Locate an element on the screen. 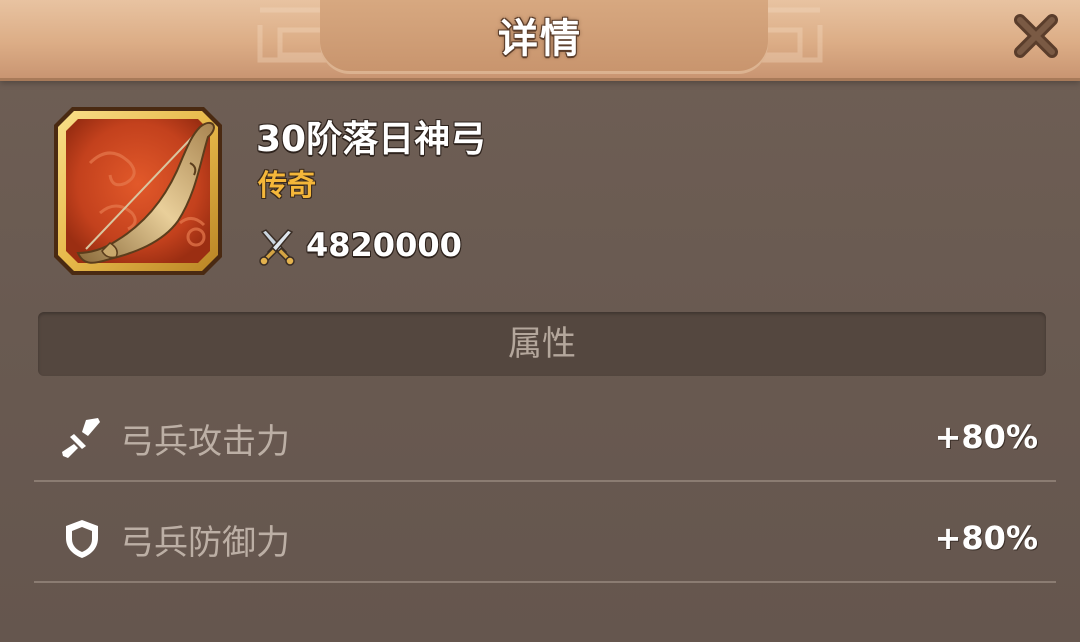  attributes-section-header: 属性 is located at coordinates (542, 344).